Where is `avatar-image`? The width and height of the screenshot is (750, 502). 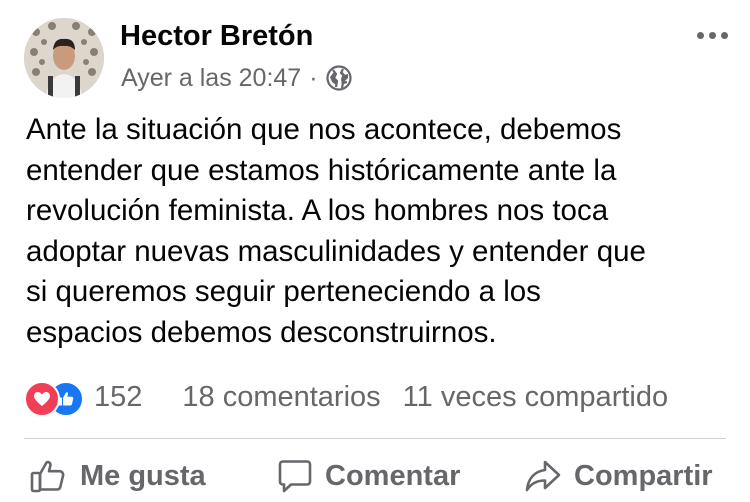 avatar-image is located at coordinates (64, 58).